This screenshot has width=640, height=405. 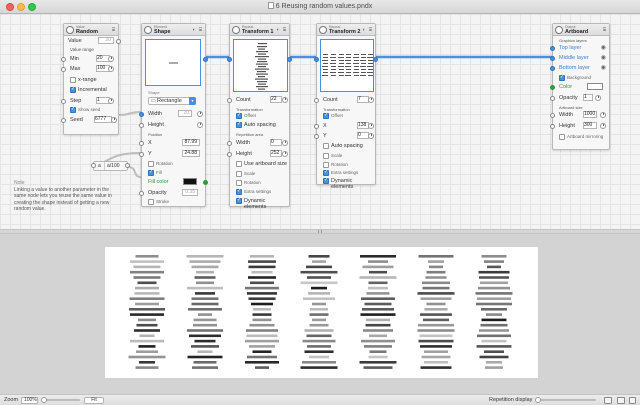 What do you see at coordinates (598, 98) in the screenshot?
I see `artboard-opacity-knob` at bounding box center [598, 98].